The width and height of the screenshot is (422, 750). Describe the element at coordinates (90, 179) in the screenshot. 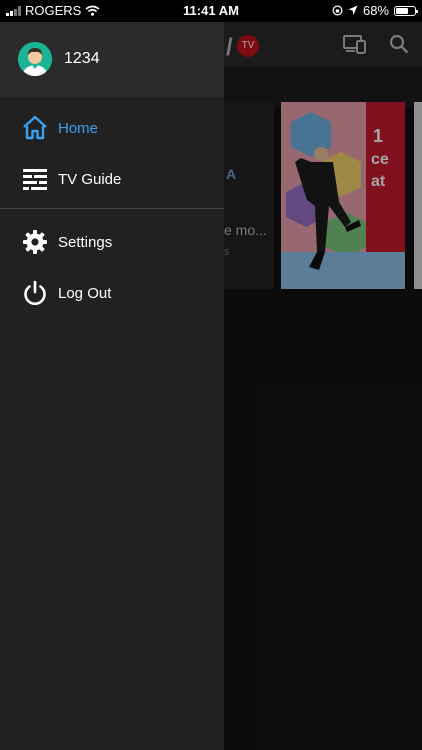

I see `menu-item-label: TV Guide` at that location.